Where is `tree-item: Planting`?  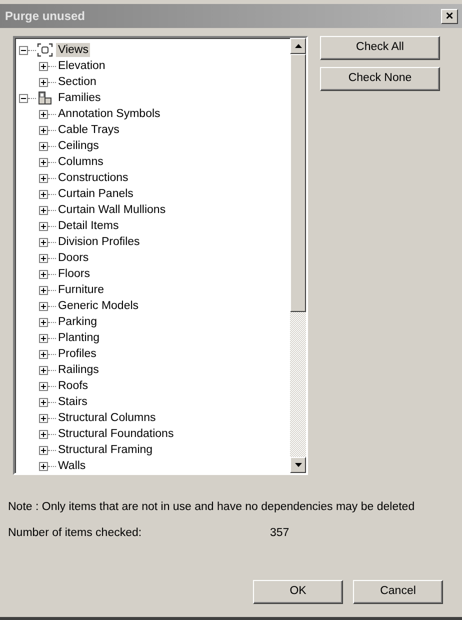 tree-item: Planting is located at coordinates (79, 338).